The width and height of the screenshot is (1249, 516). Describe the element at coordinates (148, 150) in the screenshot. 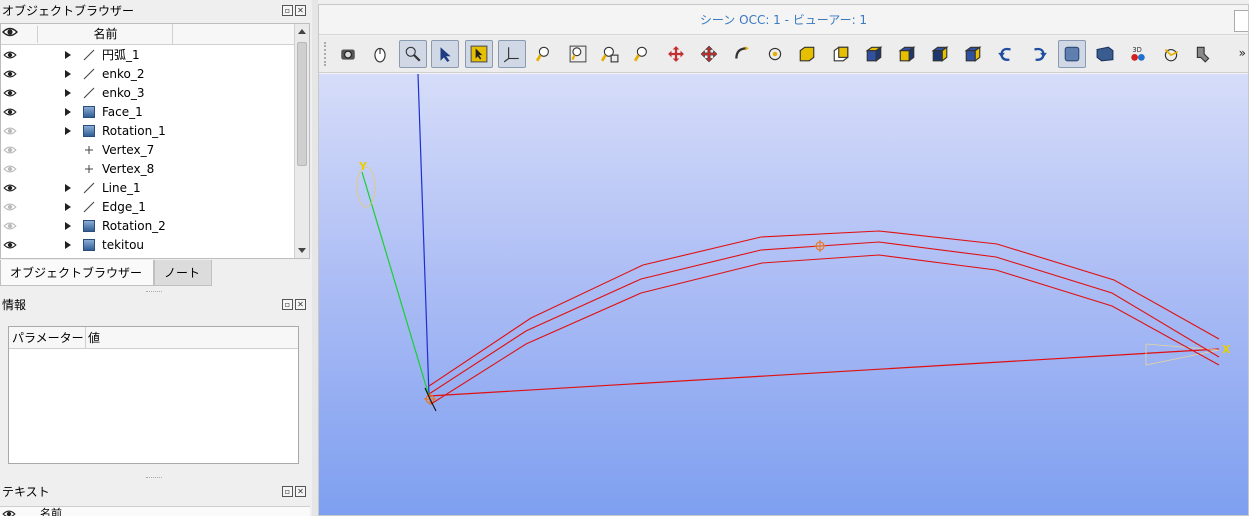

I see `tree-row: Vertex_7` at that location.